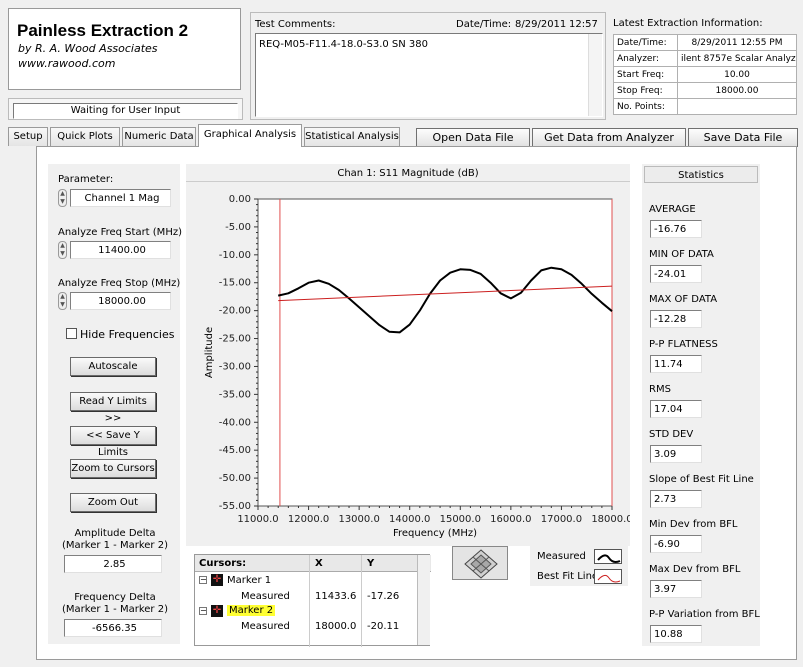 The height and width of the screenshot is (667, 803). Describe the element at coordinates (85, 136) in the screenshot. I see `tab-quick-plots: Quick Plots` at that location.